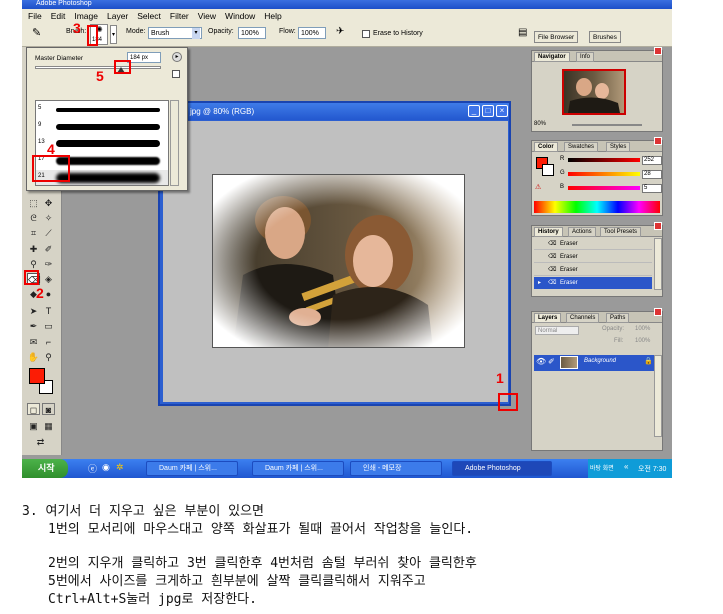 The image size is (723, 614). I want to click on lasso-tool-icon: ᘓ, so click(33, 218).